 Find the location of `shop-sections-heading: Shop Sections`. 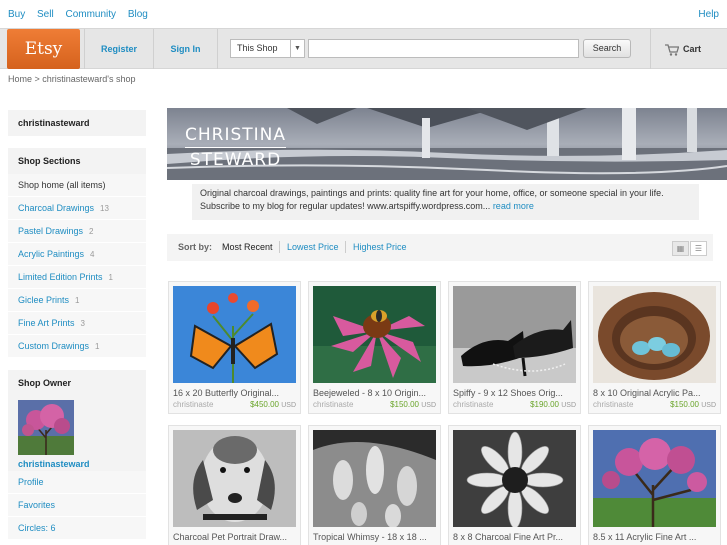

shop-sections-heading: Shop Sections is located at coordinates (77, 161).